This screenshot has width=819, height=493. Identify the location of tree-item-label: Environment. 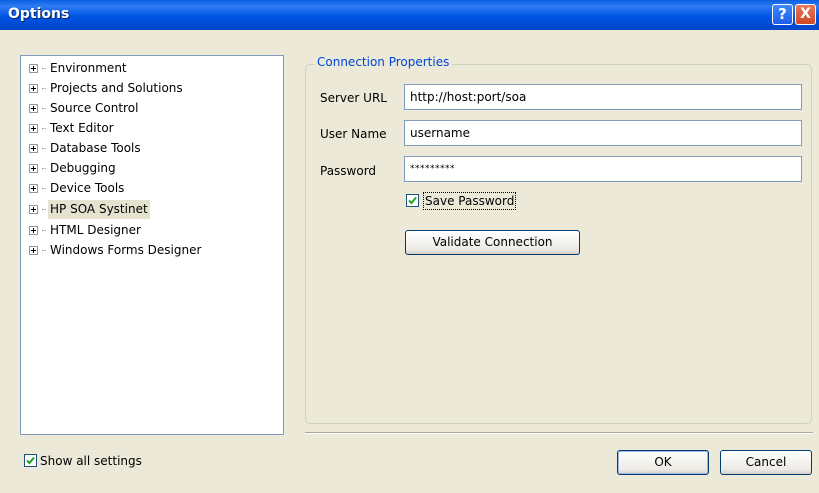
(88, 68).